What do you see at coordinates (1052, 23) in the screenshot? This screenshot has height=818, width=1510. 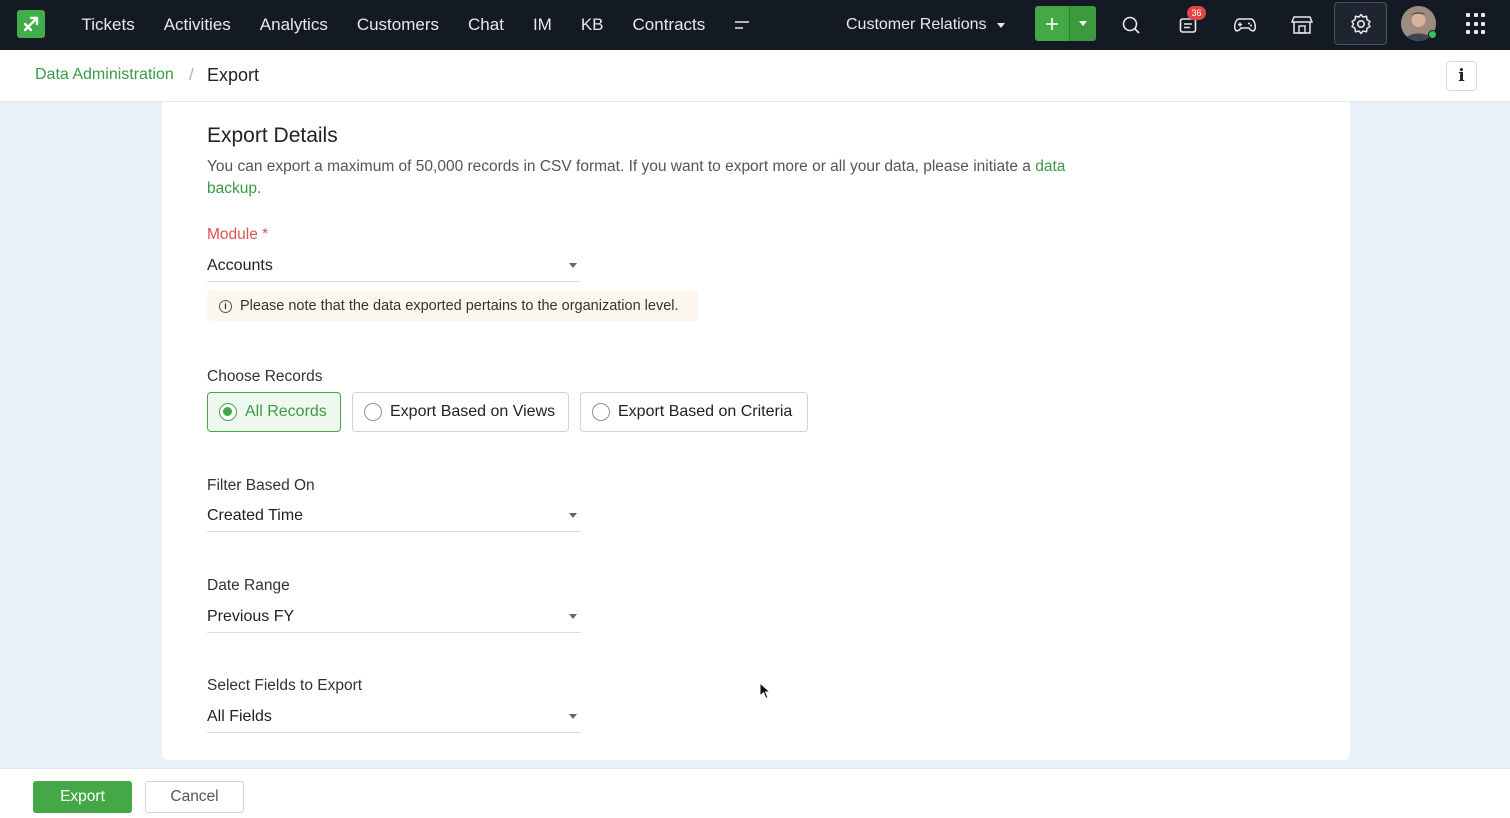 I see `plus-icon` at bounding box center [1052, 23].